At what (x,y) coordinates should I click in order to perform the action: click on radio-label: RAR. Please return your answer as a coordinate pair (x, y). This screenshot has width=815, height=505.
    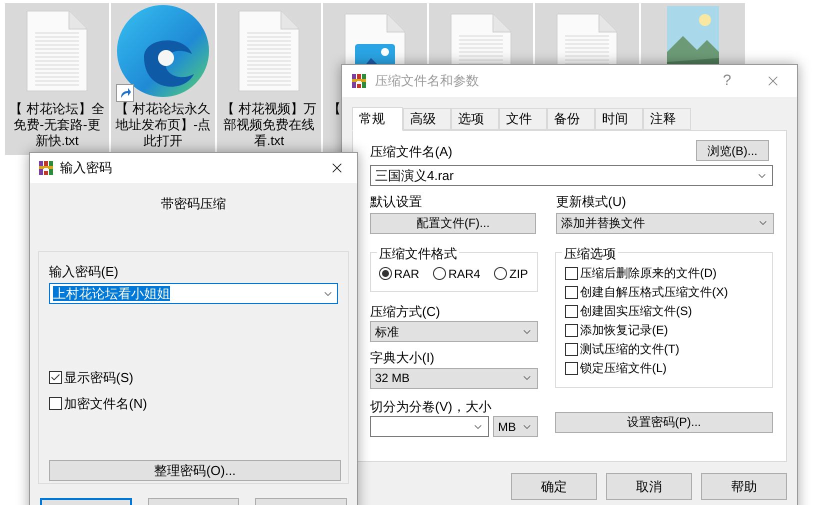
    Looking at the image, I should click on (407, 274).